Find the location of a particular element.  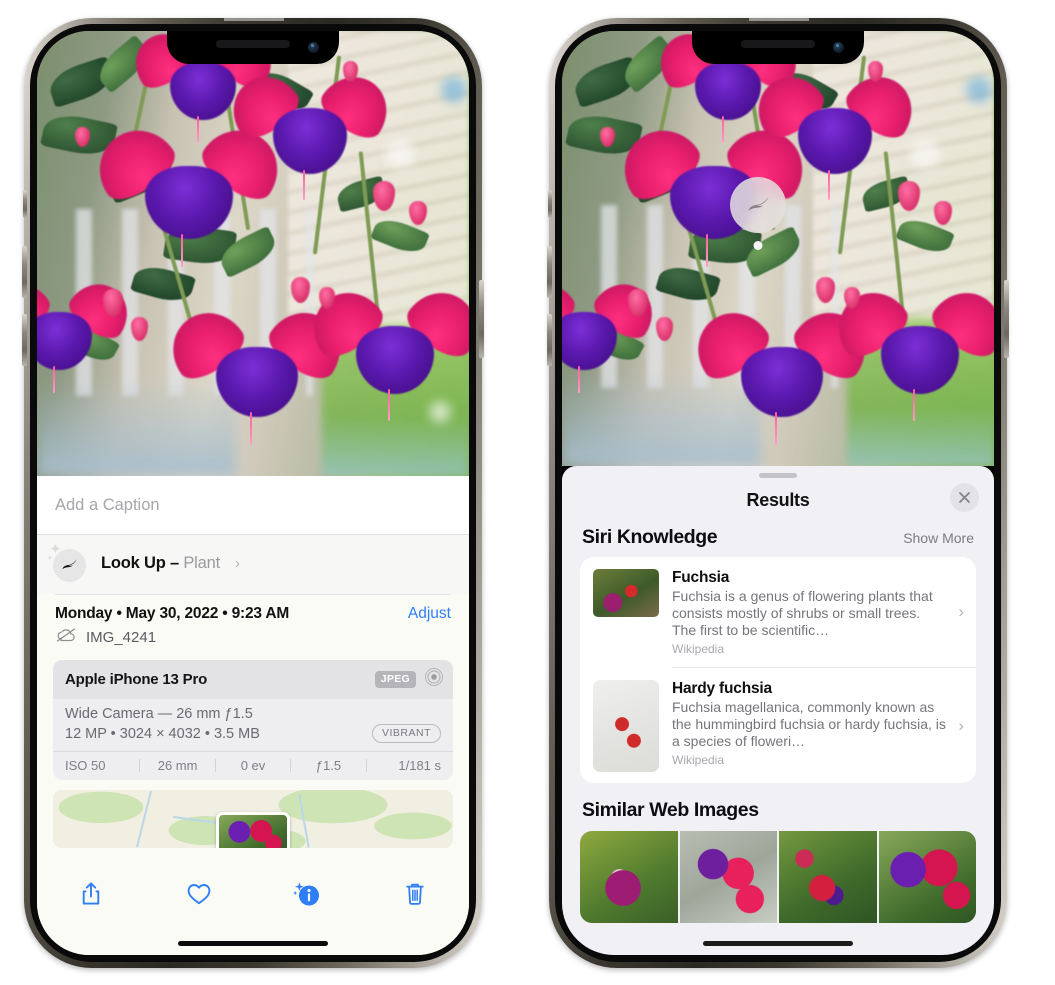

cloud-slash-icon is located at coordinates (66, 637).